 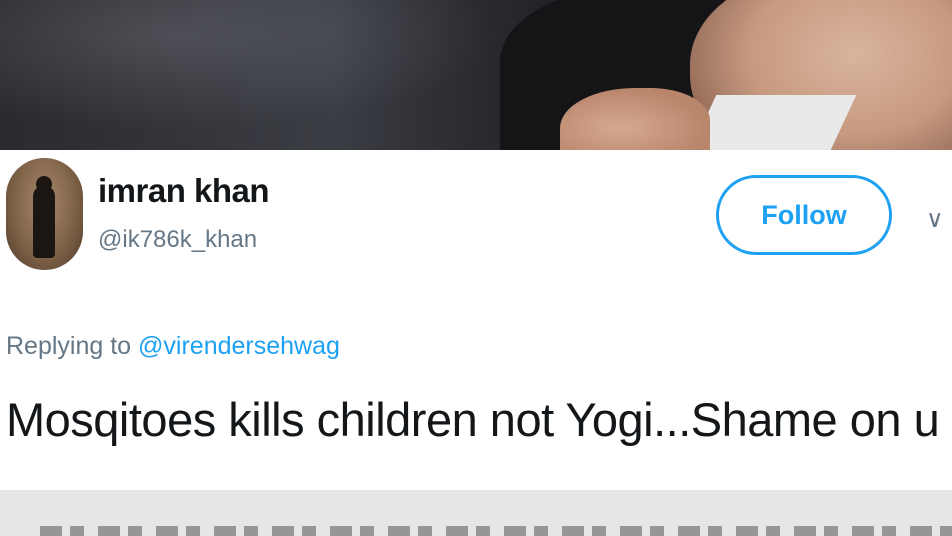 I want to click on replying-to-label: Replying to, so click(x=69, y=346).